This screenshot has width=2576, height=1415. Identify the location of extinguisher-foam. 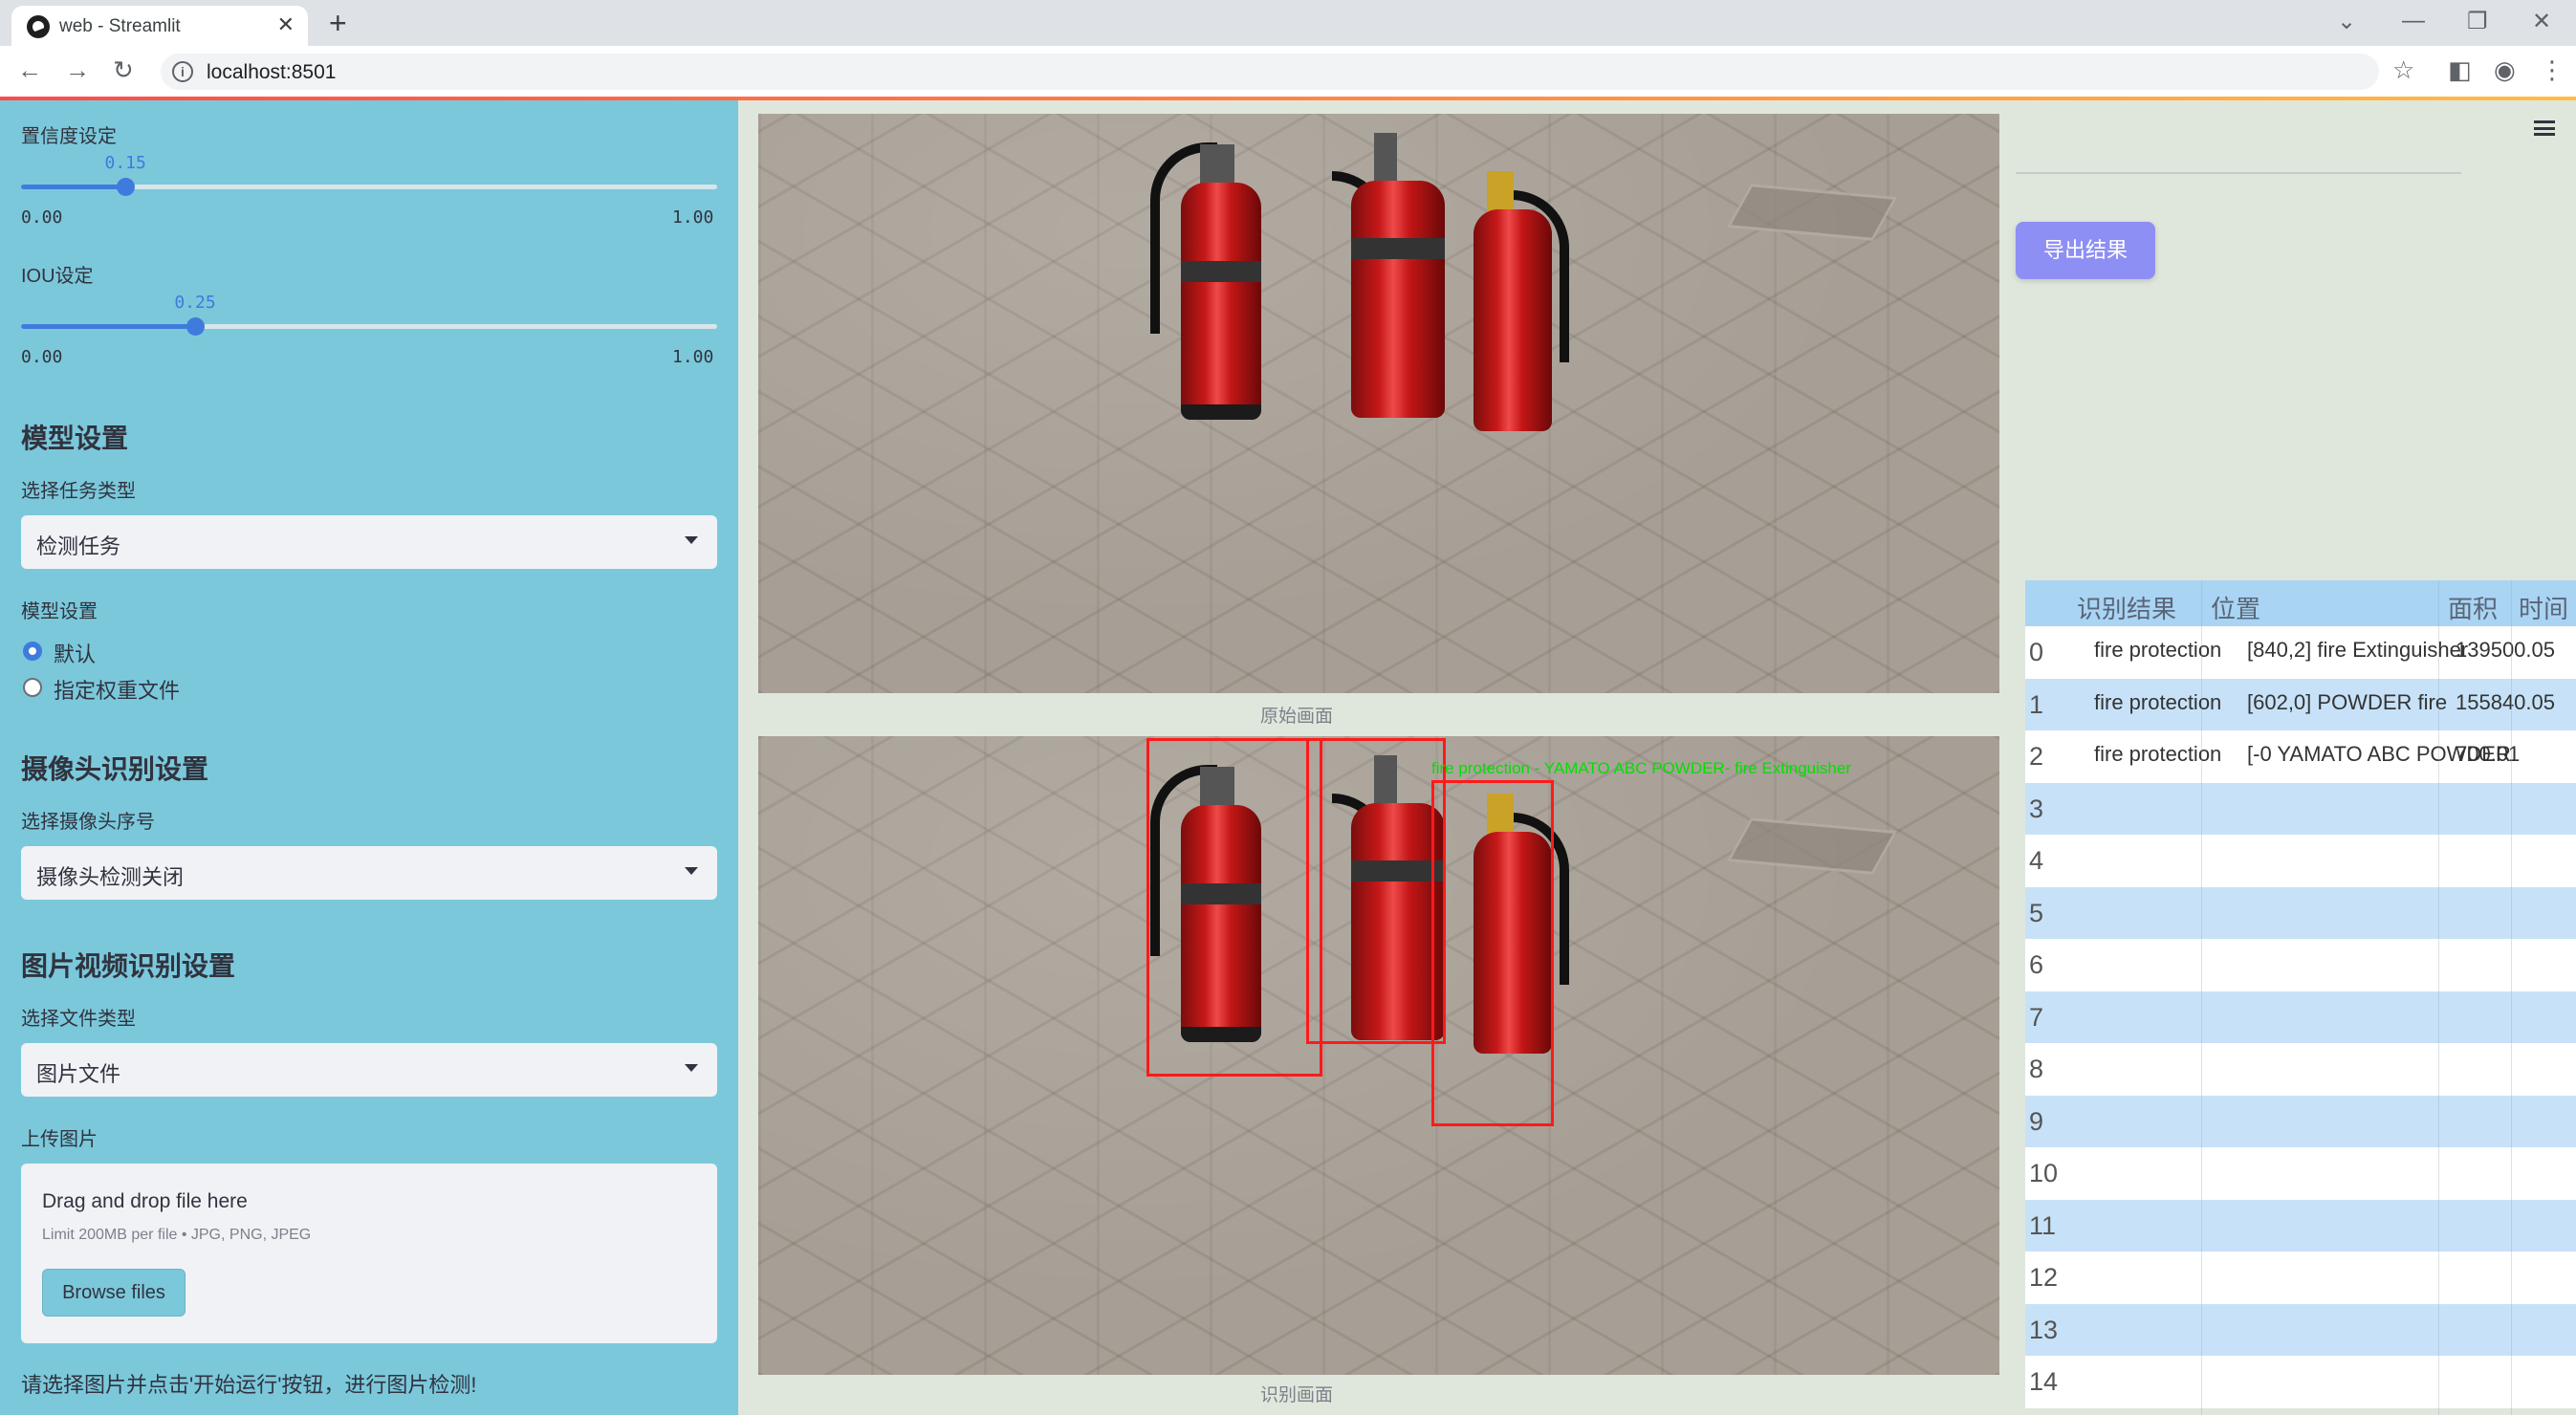
(1217, 276).